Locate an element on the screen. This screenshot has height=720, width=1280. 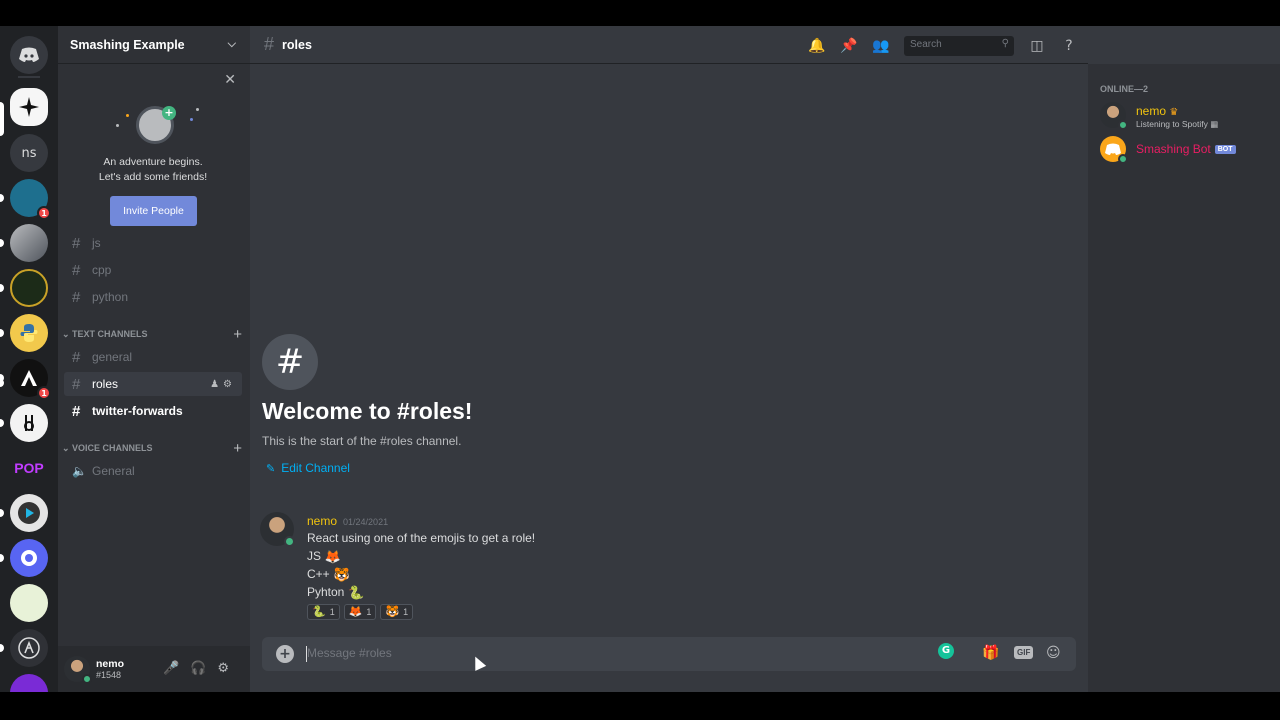
server-ring is located at coordinates (29, 558).